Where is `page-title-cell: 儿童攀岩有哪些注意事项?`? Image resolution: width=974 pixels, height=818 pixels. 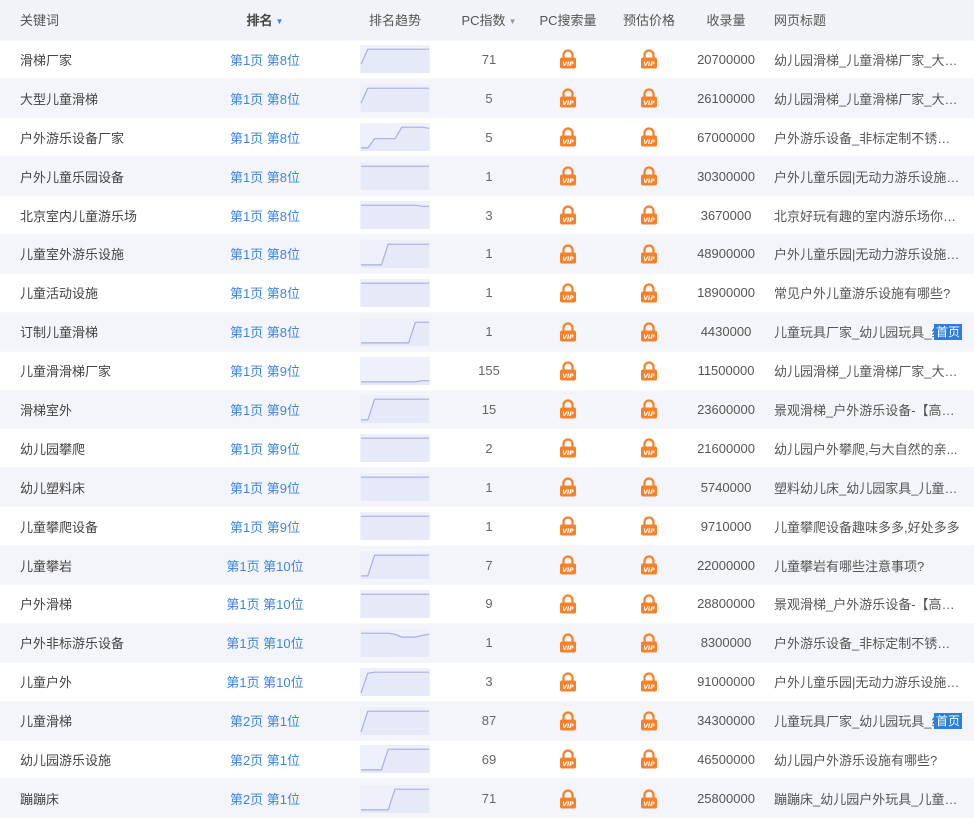
page-title-cell: 儿童攀岩有哪些注意事项? is located at coordinates (868, 565).